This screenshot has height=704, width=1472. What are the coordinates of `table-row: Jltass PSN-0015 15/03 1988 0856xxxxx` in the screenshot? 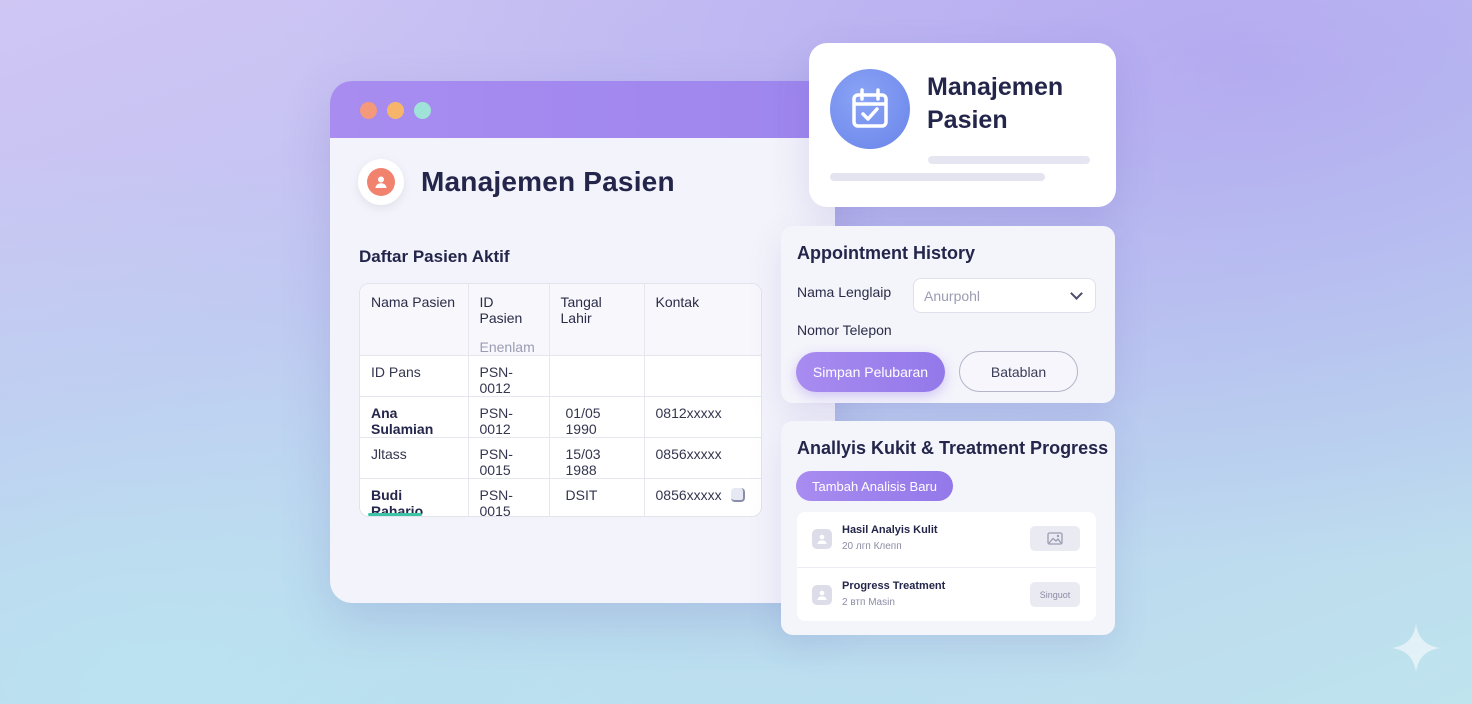 It's located at (560, 458).